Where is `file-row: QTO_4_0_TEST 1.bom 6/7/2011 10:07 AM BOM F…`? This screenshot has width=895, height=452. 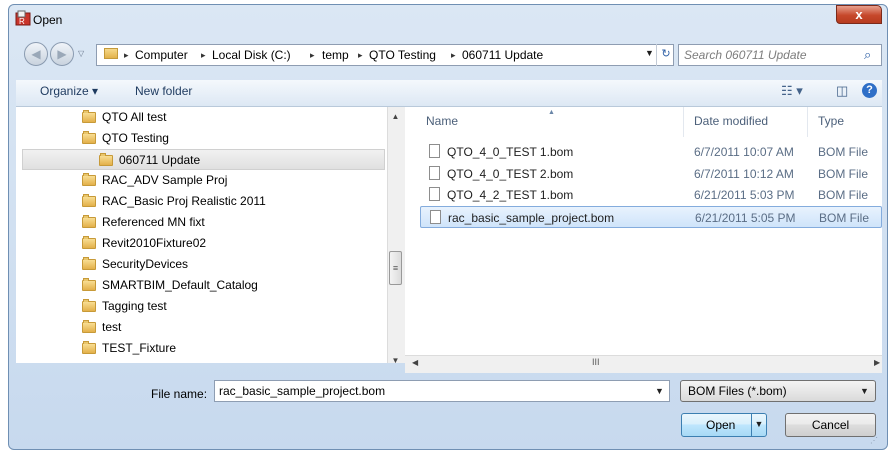
file-row: QTO_4_0_TEST 1.bom 6/7/2011 10:07 AM BOM F… is located at coordinates (651, 152).